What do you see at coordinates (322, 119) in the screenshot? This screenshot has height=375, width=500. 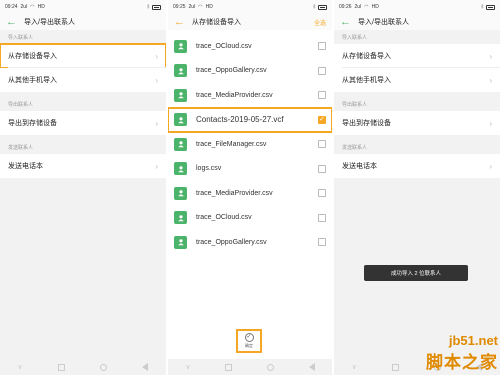 I see `checkbox-checked: ✓` at bounding box center [322, 119].